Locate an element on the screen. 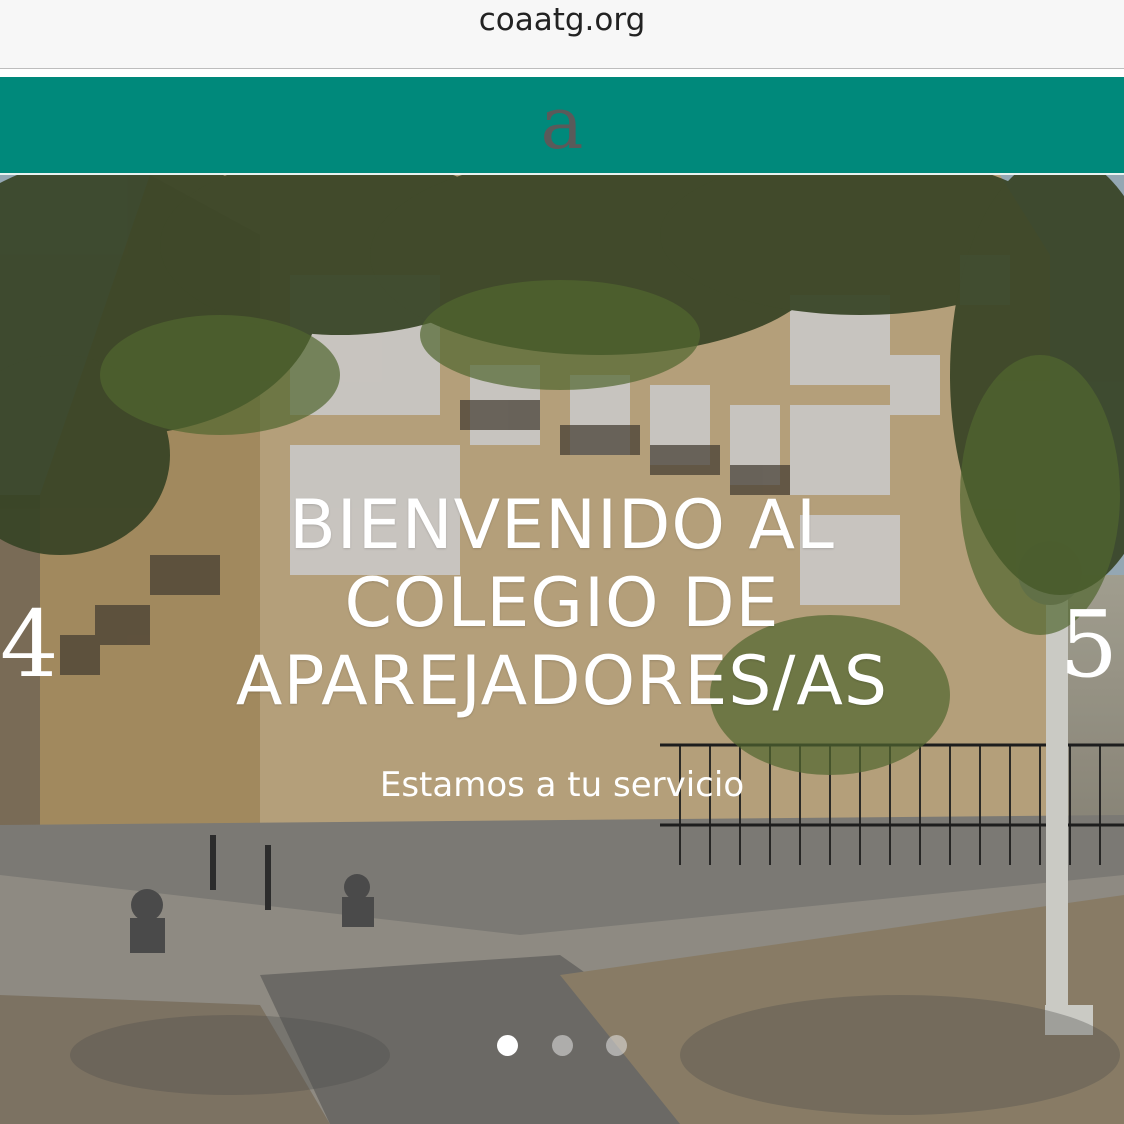 The height and width of the screenshot is (1124, 1124). site-logo: a is located at coordinates (562, 123).